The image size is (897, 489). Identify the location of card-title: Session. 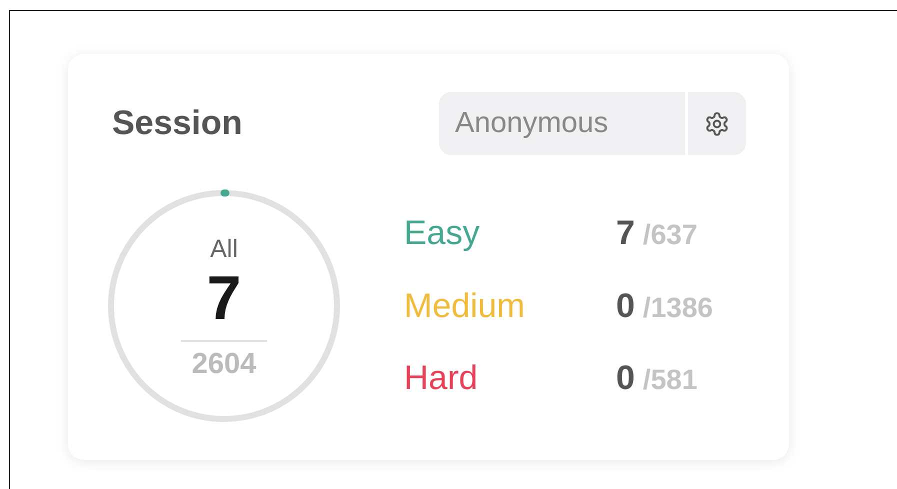
(177, 123).